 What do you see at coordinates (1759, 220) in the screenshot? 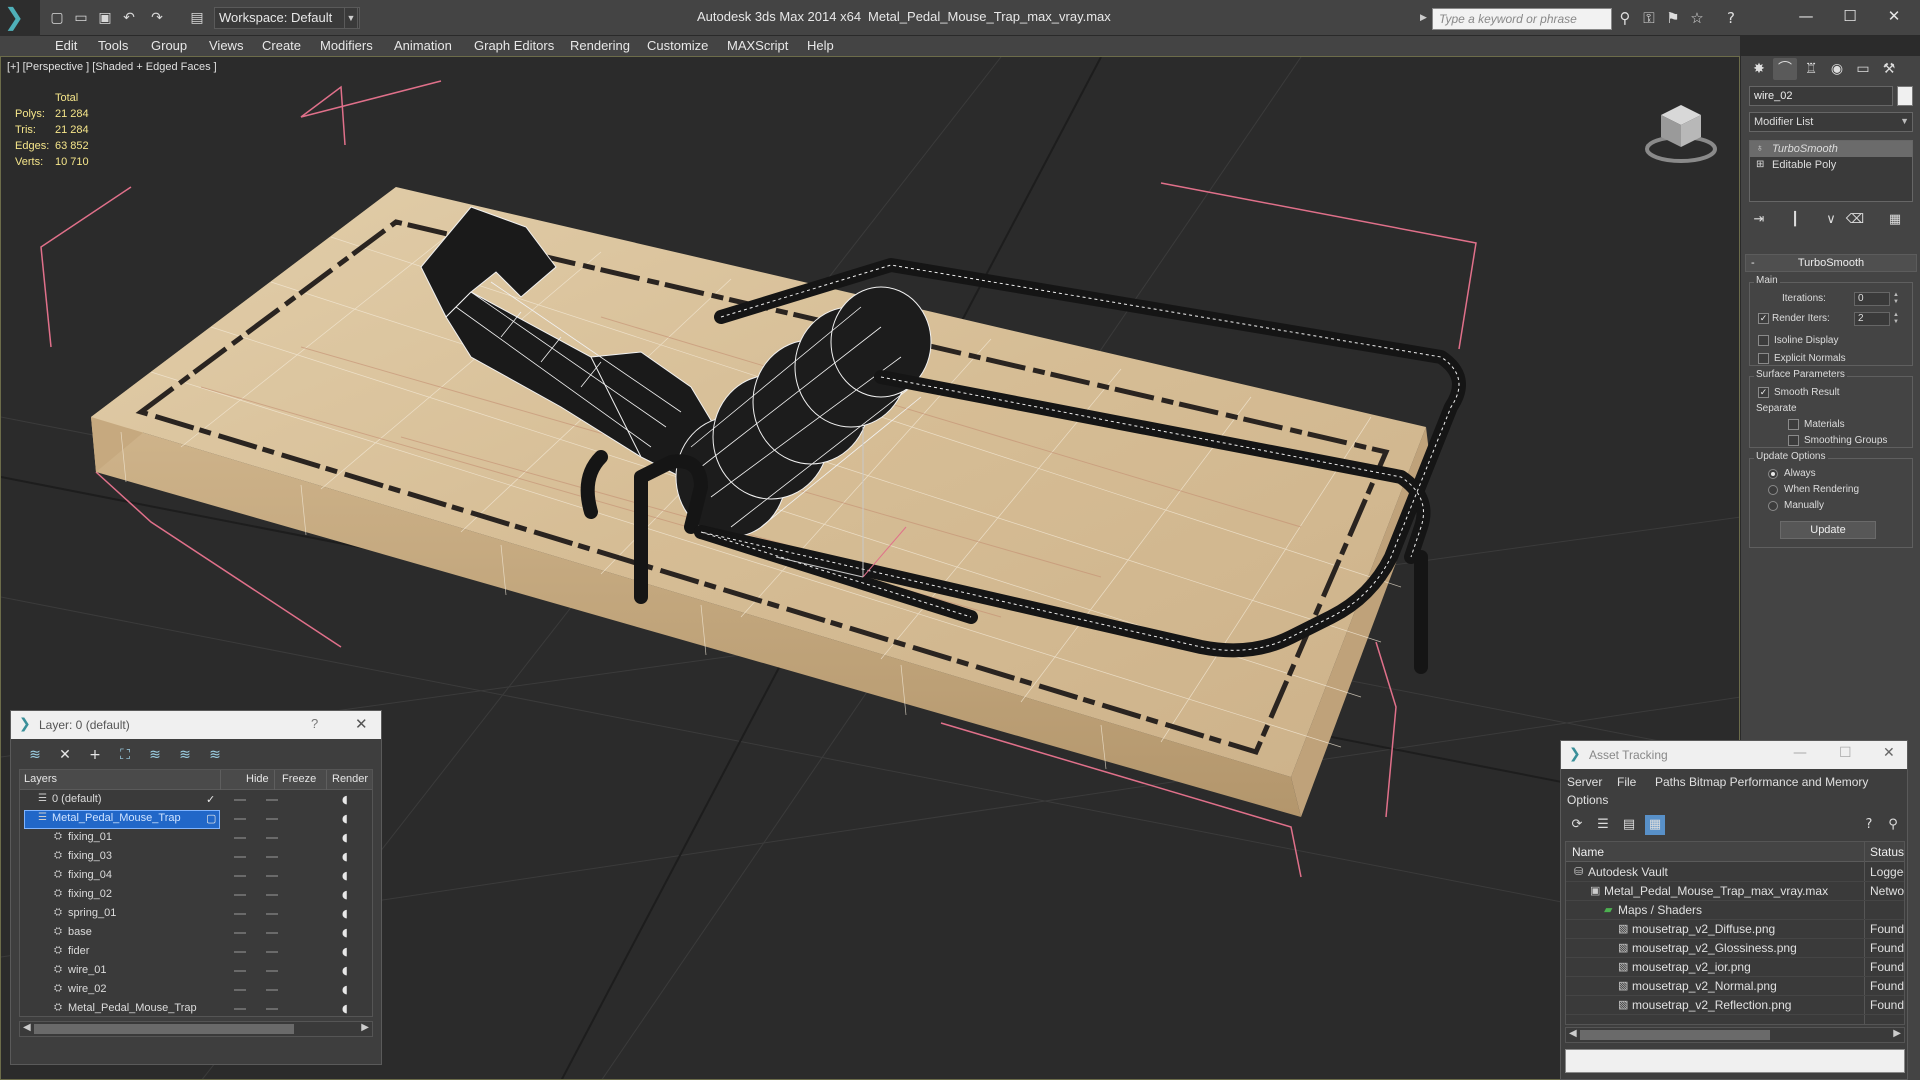
I see `pin-stack-icon: ⇥` at bounding box center [1759, 220].